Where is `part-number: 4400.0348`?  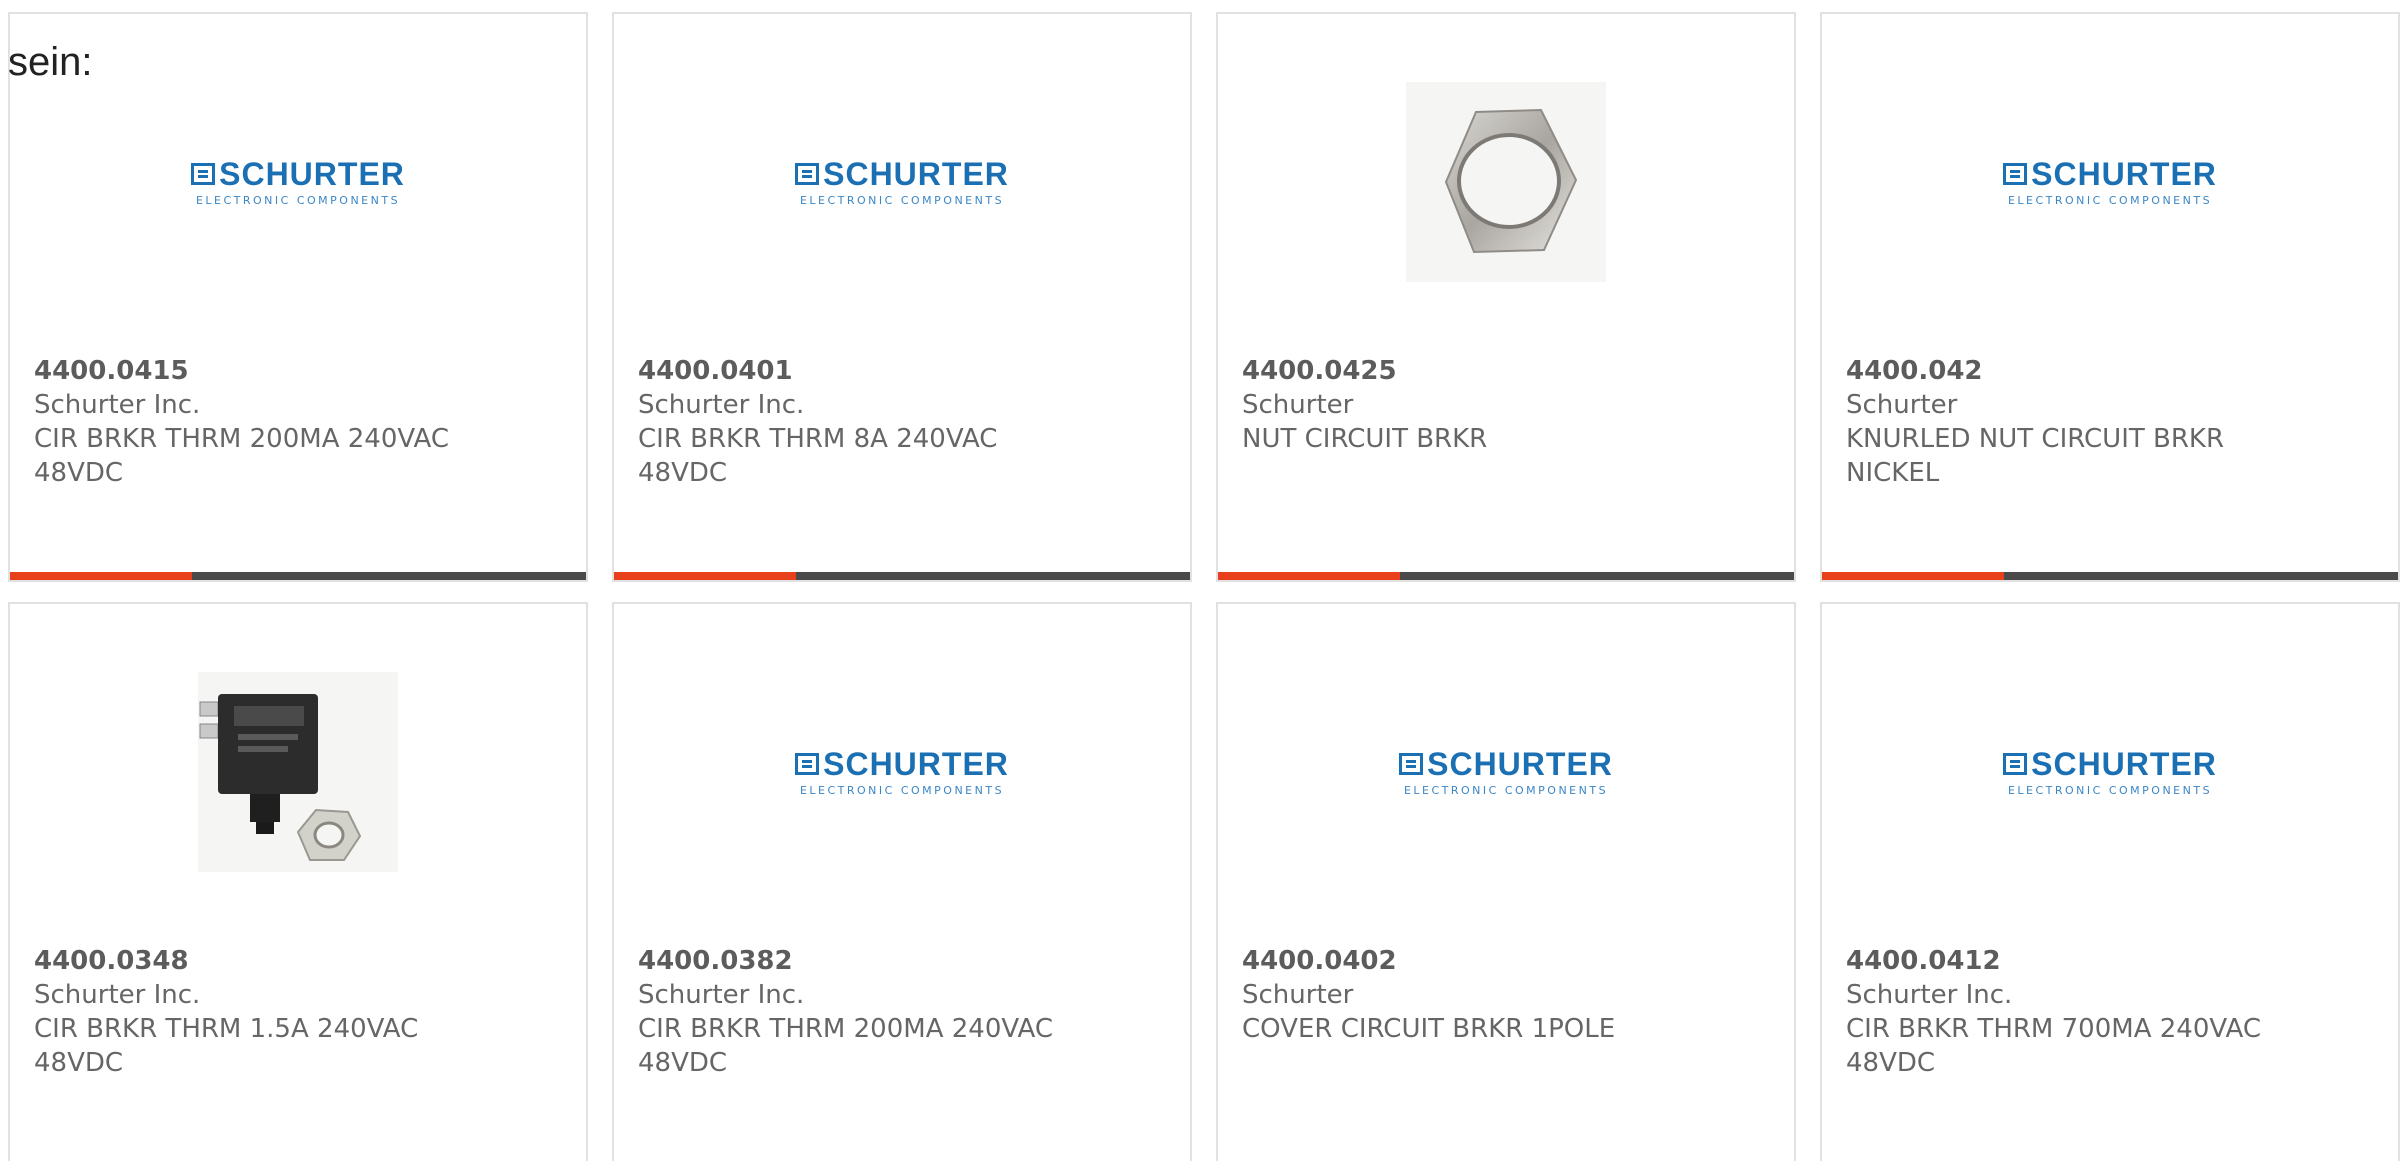
part-number: 4400.0348 is located at coordinates (298, 961).